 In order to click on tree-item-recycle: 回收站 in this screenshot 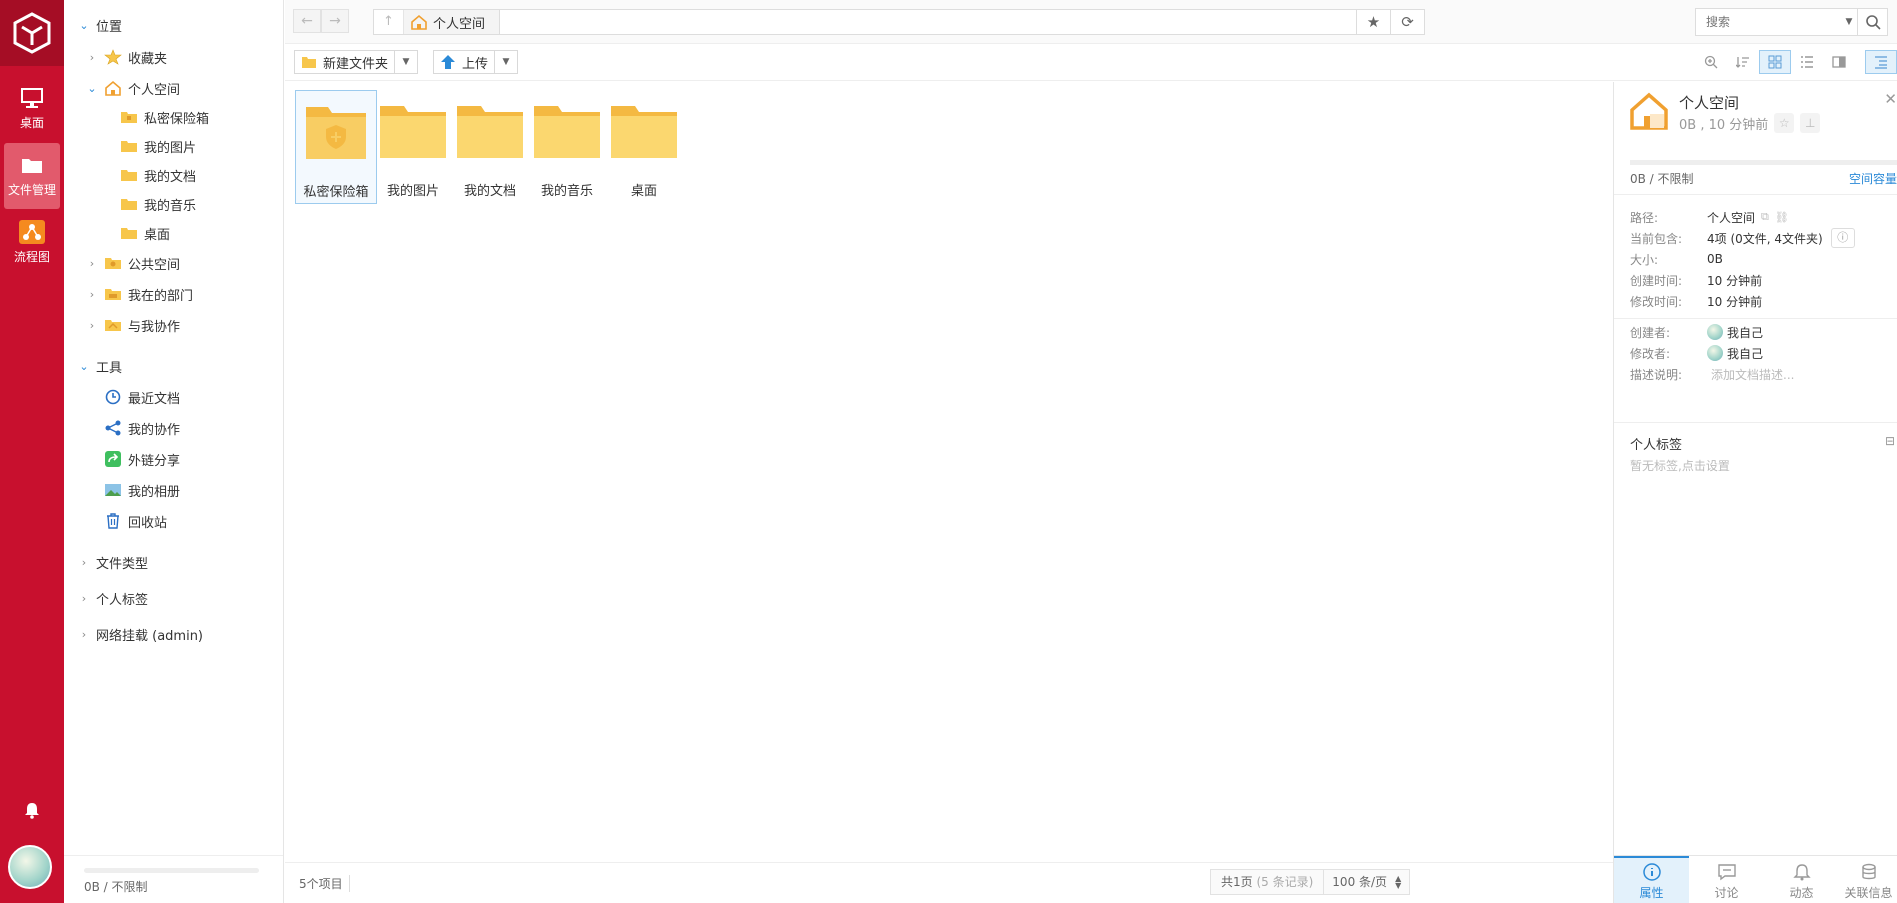, I will do `click(135, 521)`.